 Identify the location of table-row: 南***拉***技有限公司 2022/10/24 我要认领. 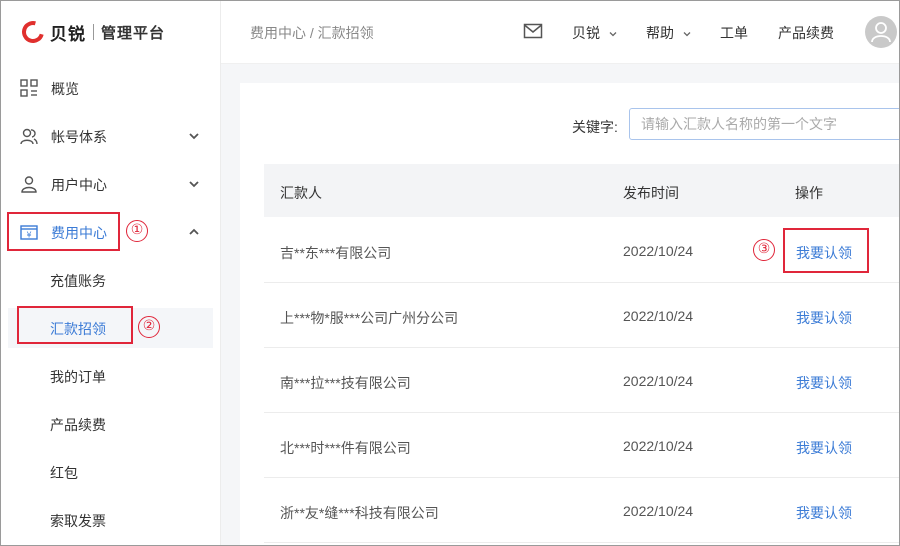
(582, 380).